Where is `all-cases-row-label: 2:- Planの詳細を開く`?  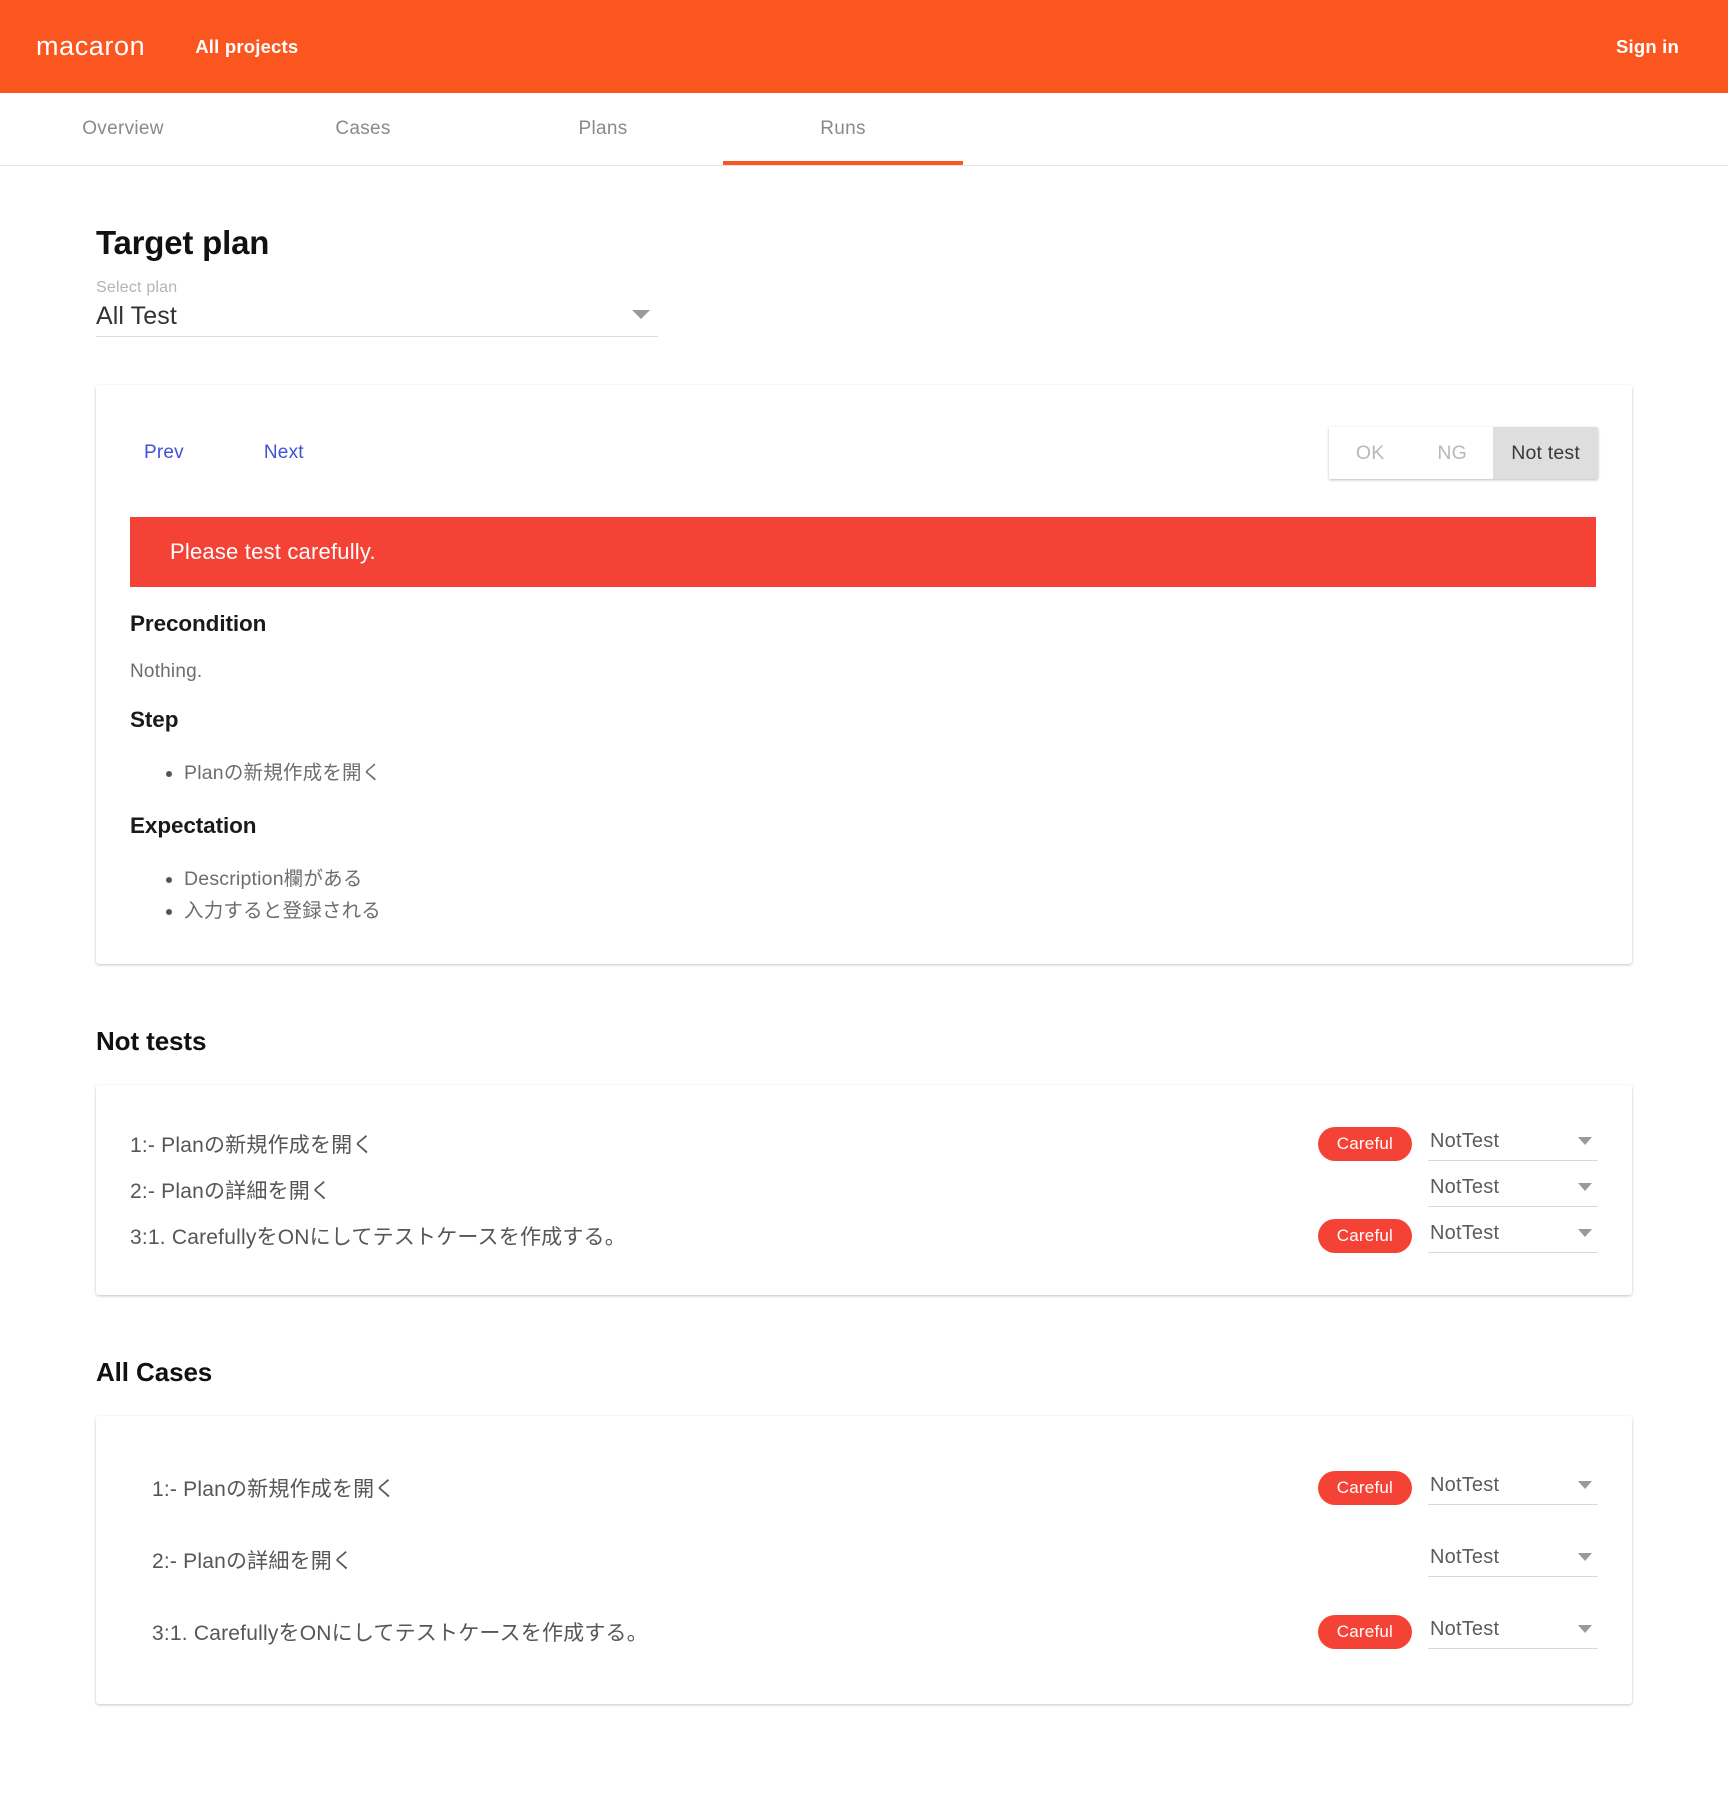
all-cases-row-label: 2:- Planの詳細を開く is located at coordinates (253, 1561).